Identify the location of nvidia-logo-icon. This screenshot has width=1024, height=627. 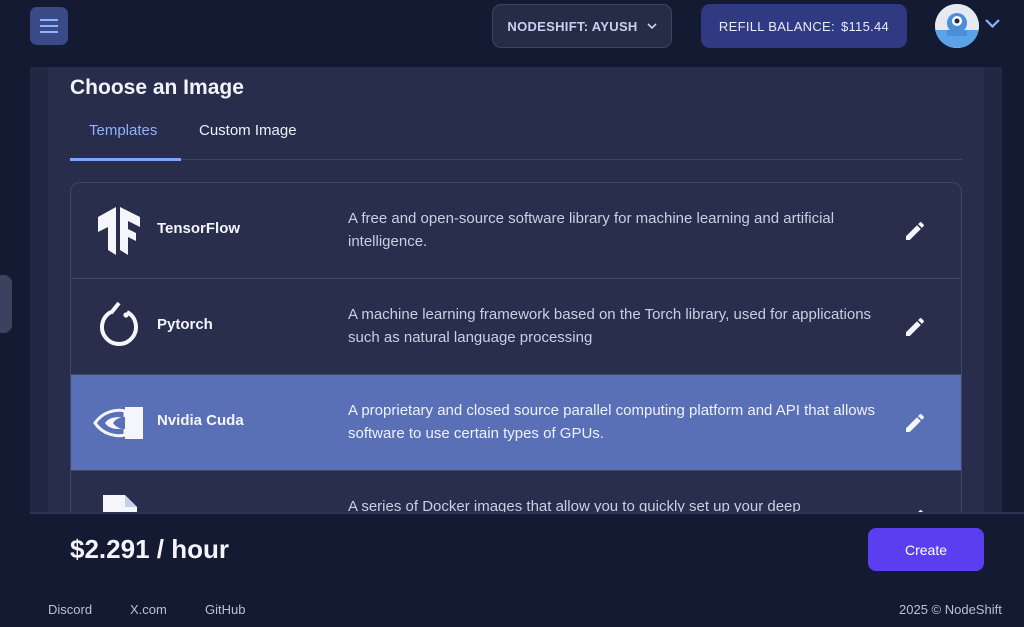
(119, 423).